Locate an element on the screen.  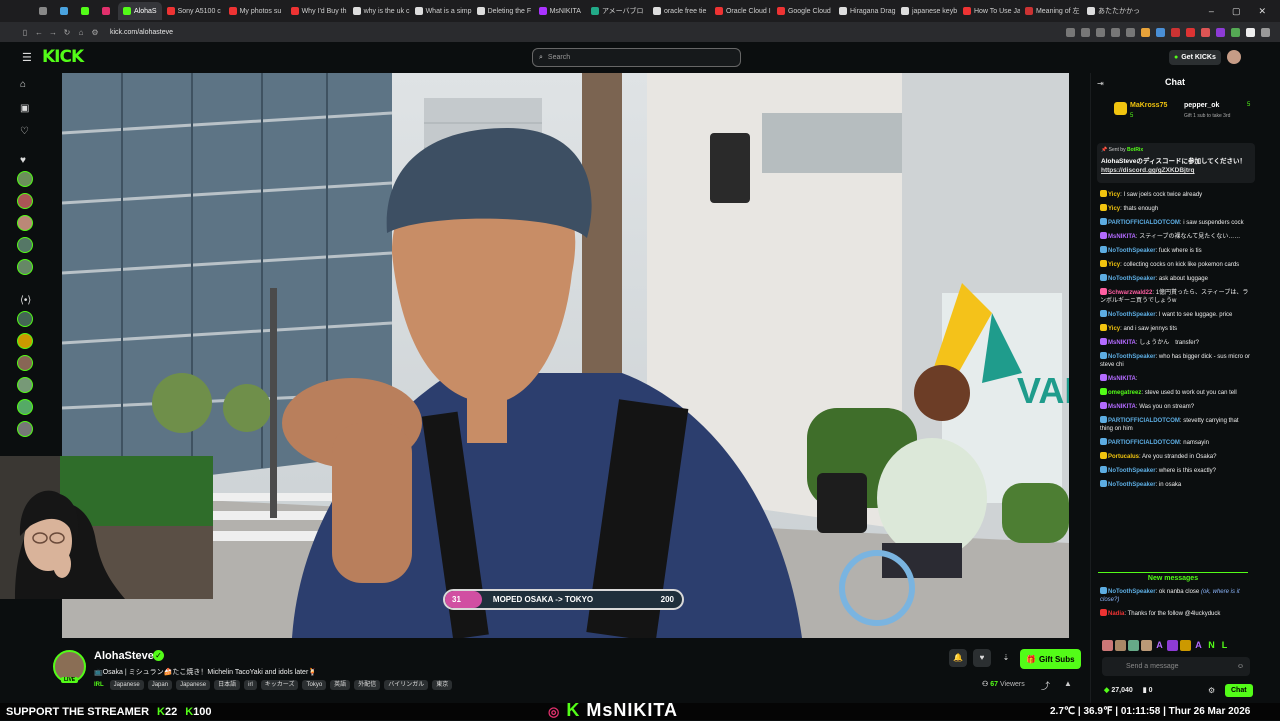
chat-message: Yicy: and i saw jennys tits is located at coordinates (1175, 328).